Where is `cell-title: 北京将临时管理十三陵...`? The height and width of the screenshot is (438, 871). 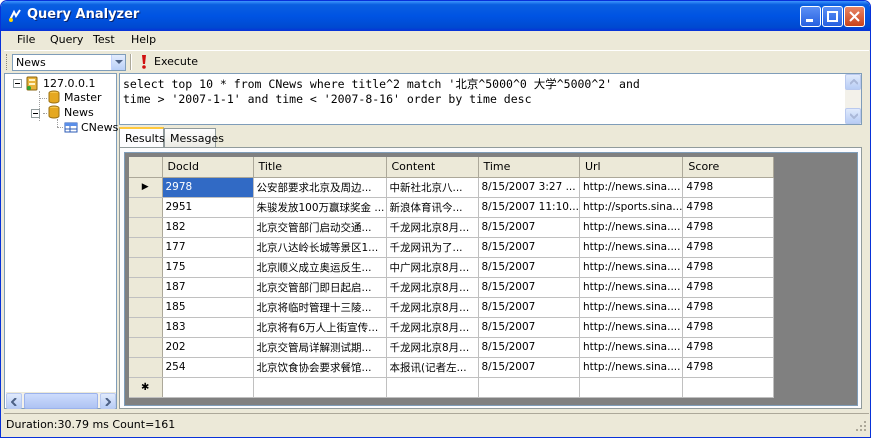
cell-title: 北京将临时管理十三陵... is located at coordinates (320, 307).